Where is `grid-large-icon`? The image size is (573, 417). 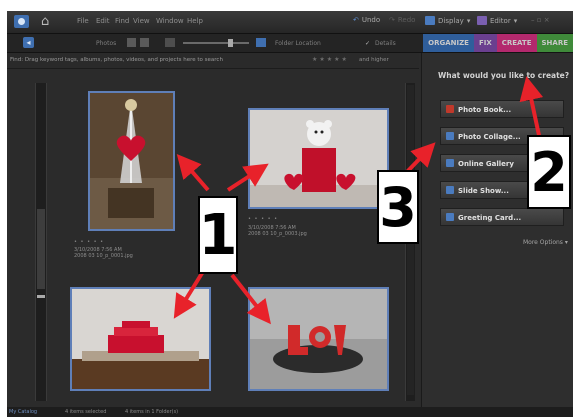 grid-large-icon is located at coordinates (261, 42).